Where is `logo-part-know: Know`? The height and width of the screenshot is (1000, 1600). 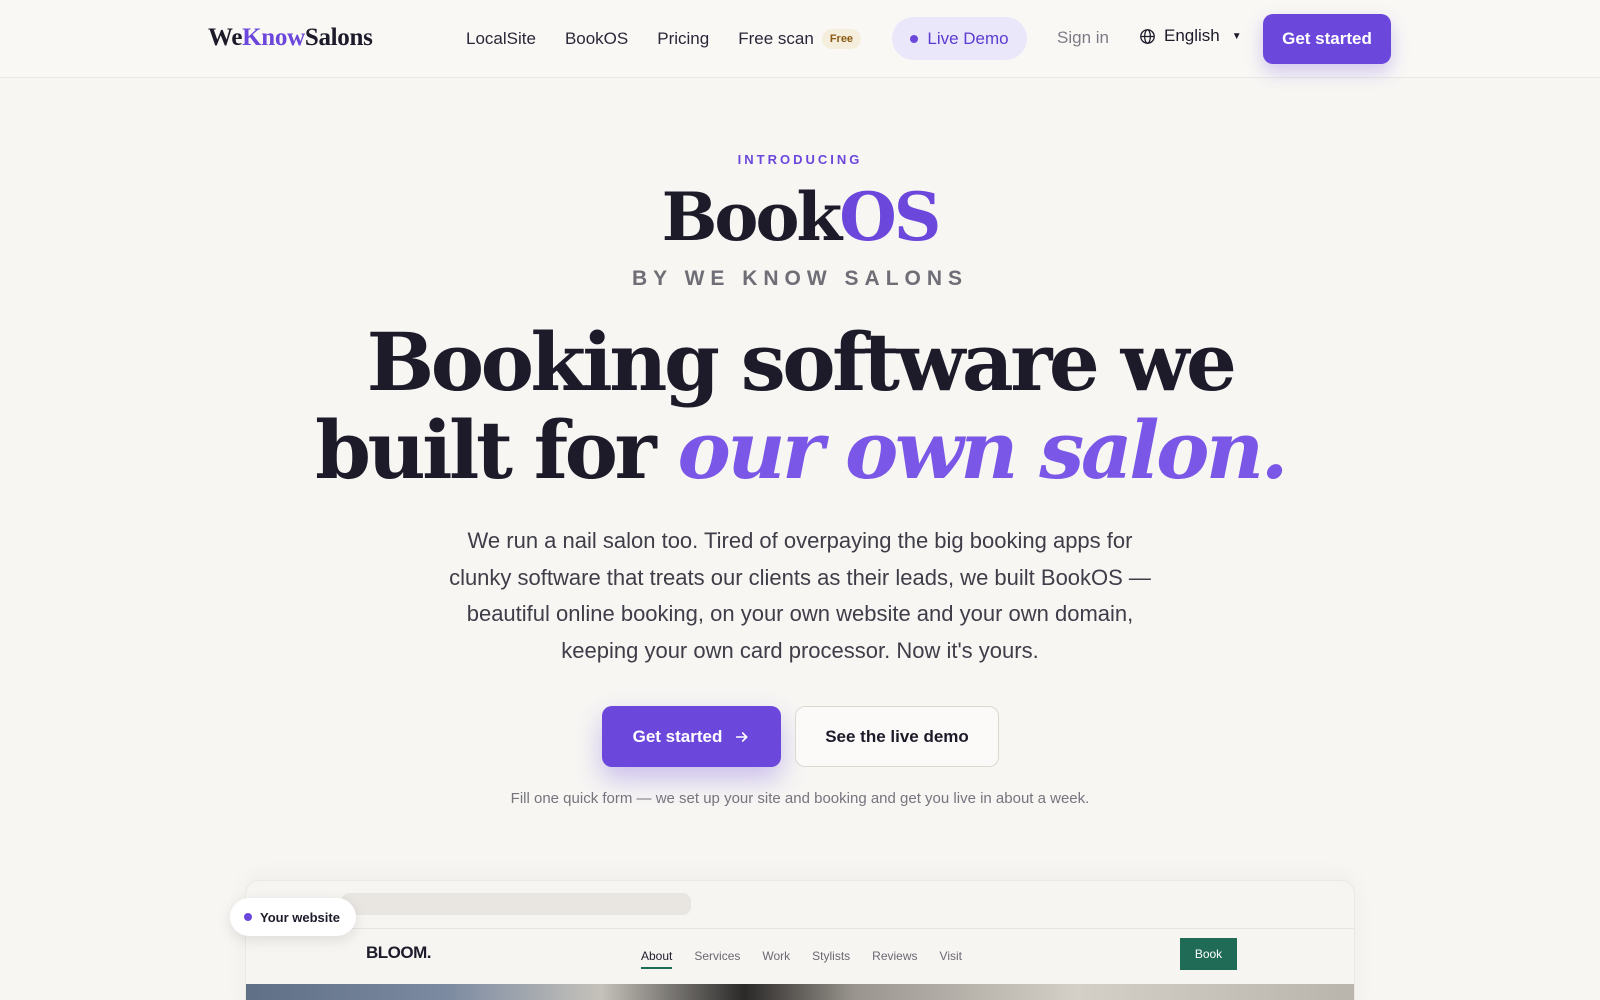 logo-part-know: Know is located at coordinates (273, 37).